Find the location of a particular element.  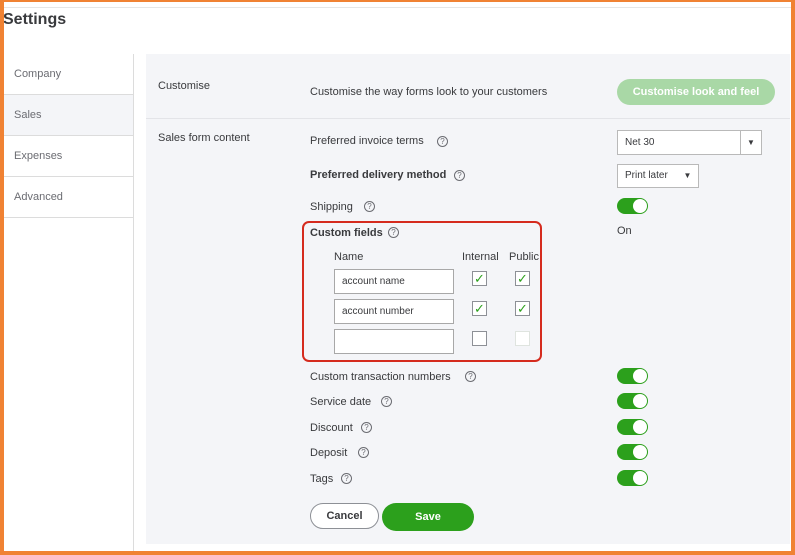

invoice-terms-label: Preferred invoice terms is located at coordinates (367, 141).